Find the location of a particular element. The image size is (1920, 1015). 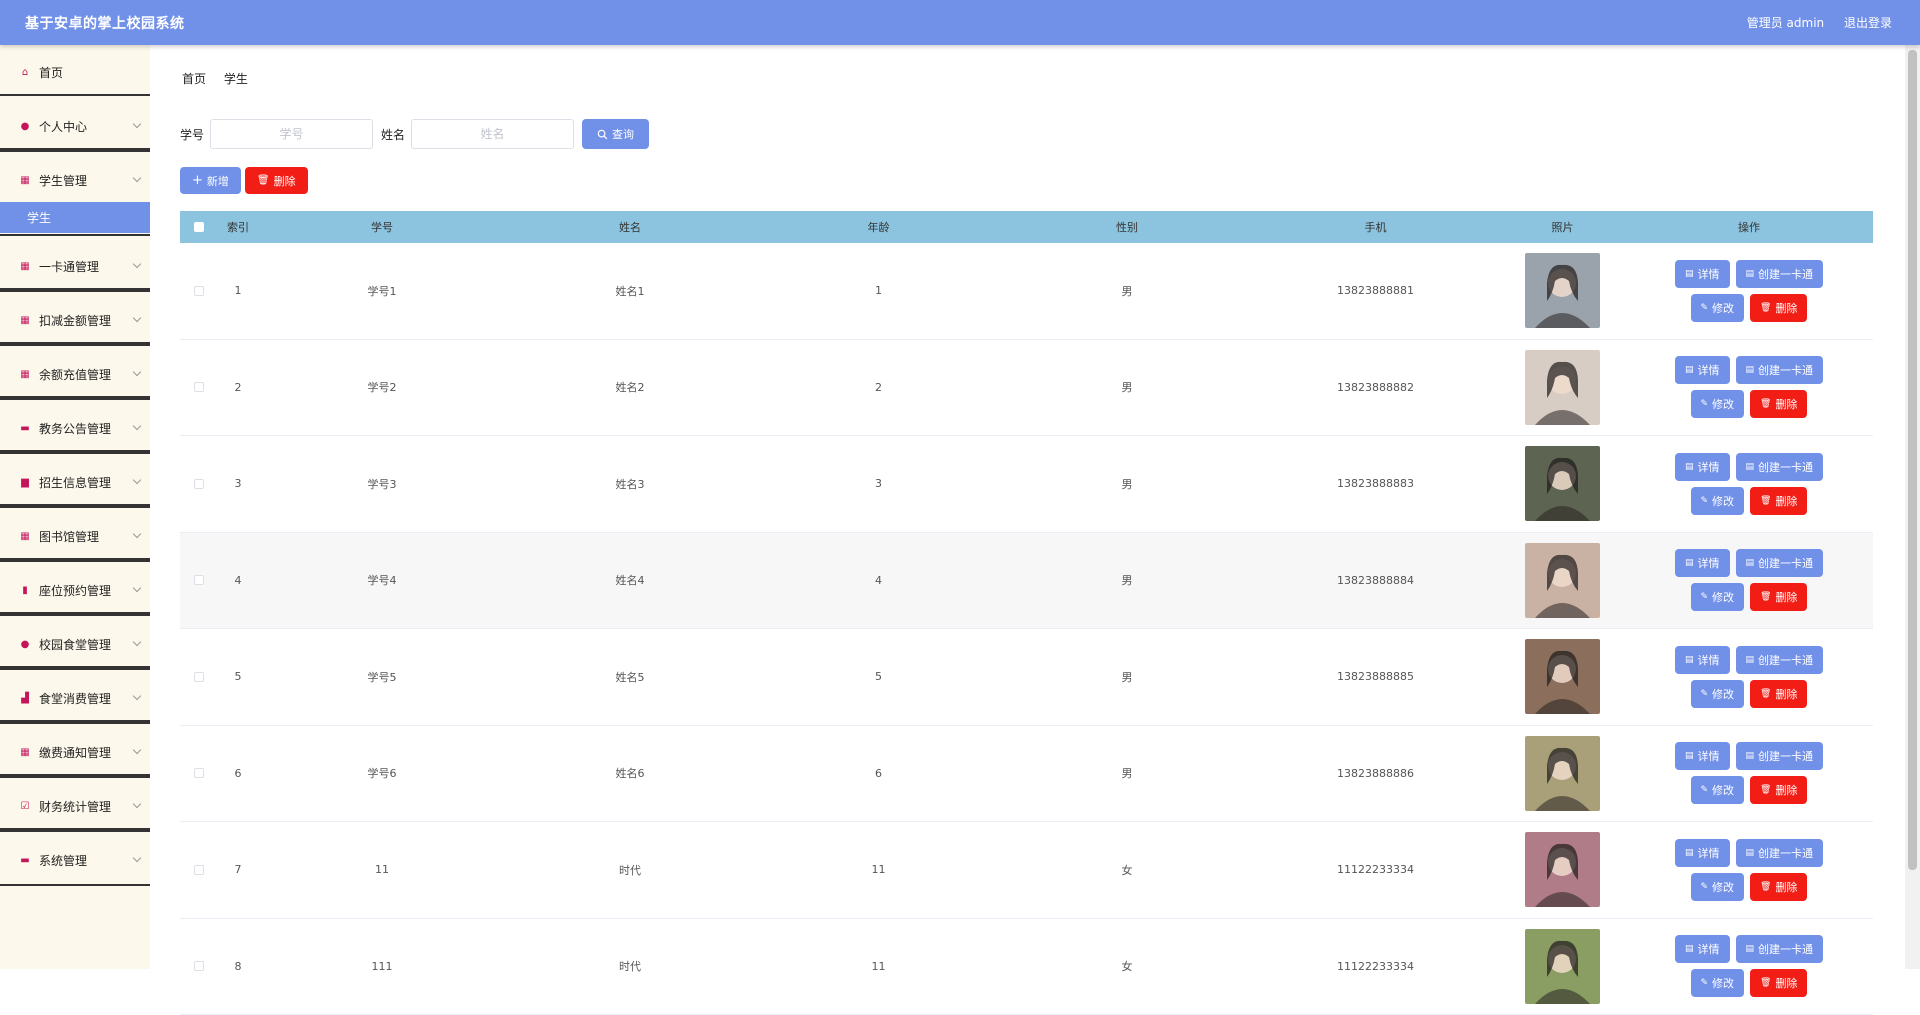

sidebar-item: ▮座位预约管理 is located at coordinates (75, 590).